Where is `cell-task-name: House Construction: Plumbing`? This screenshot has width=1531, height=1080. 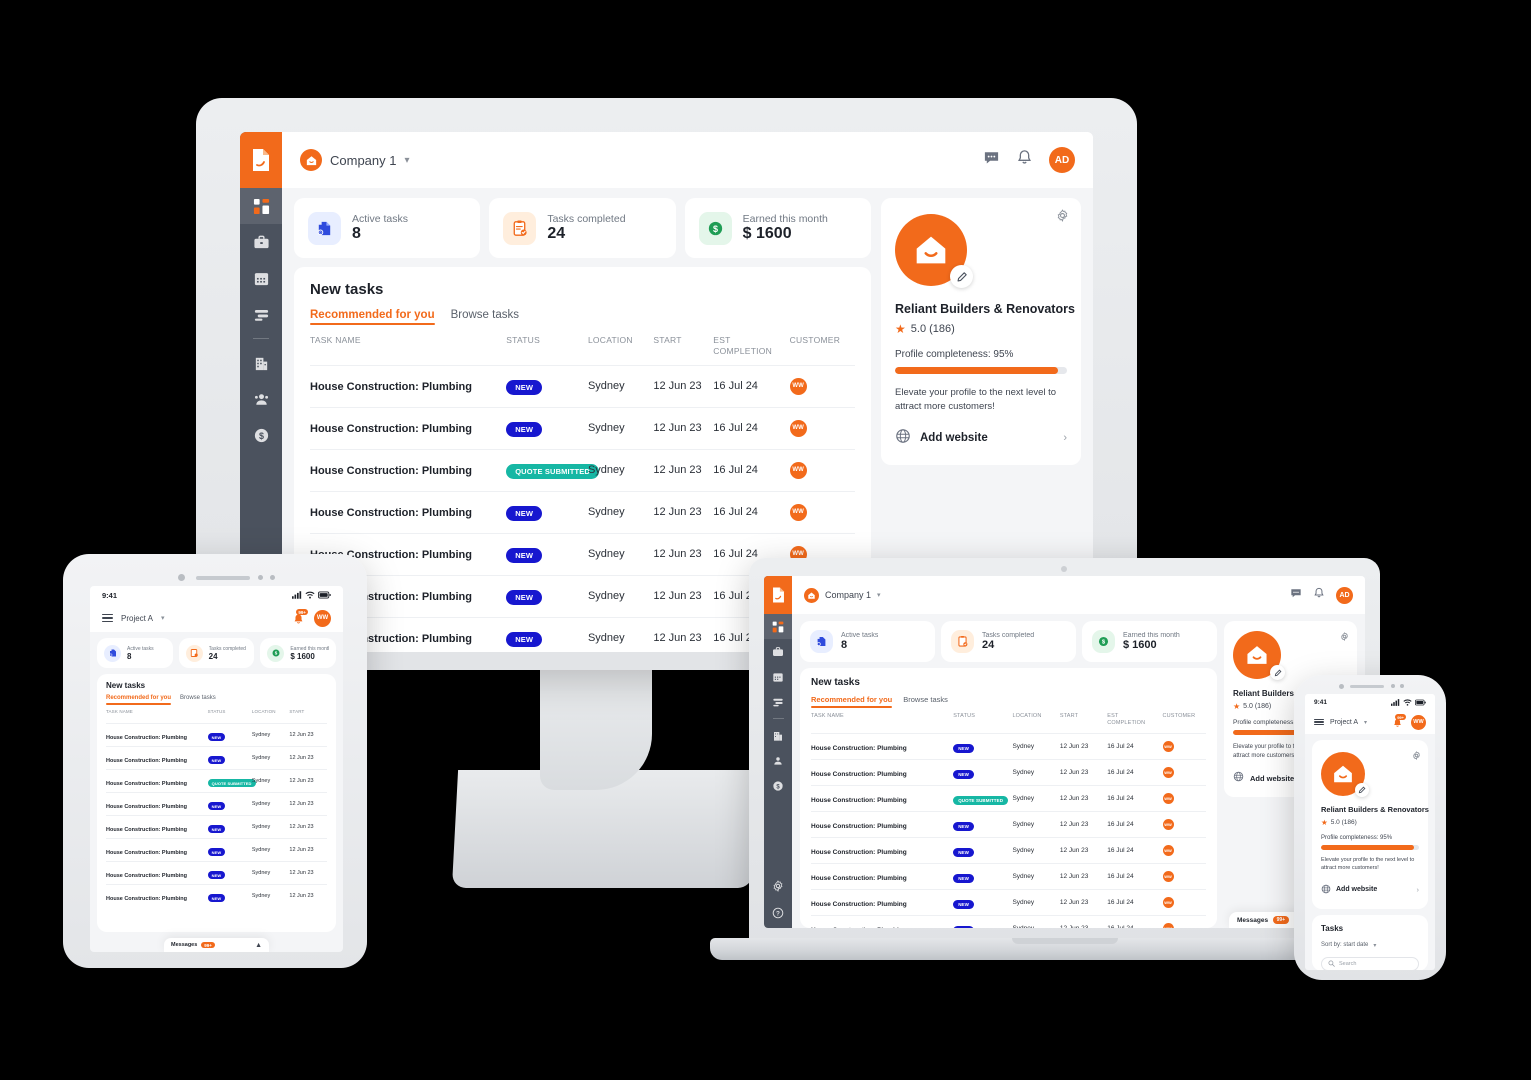 cell-task-name: House Construction: Plumbing is located at coordinates (408, 469).